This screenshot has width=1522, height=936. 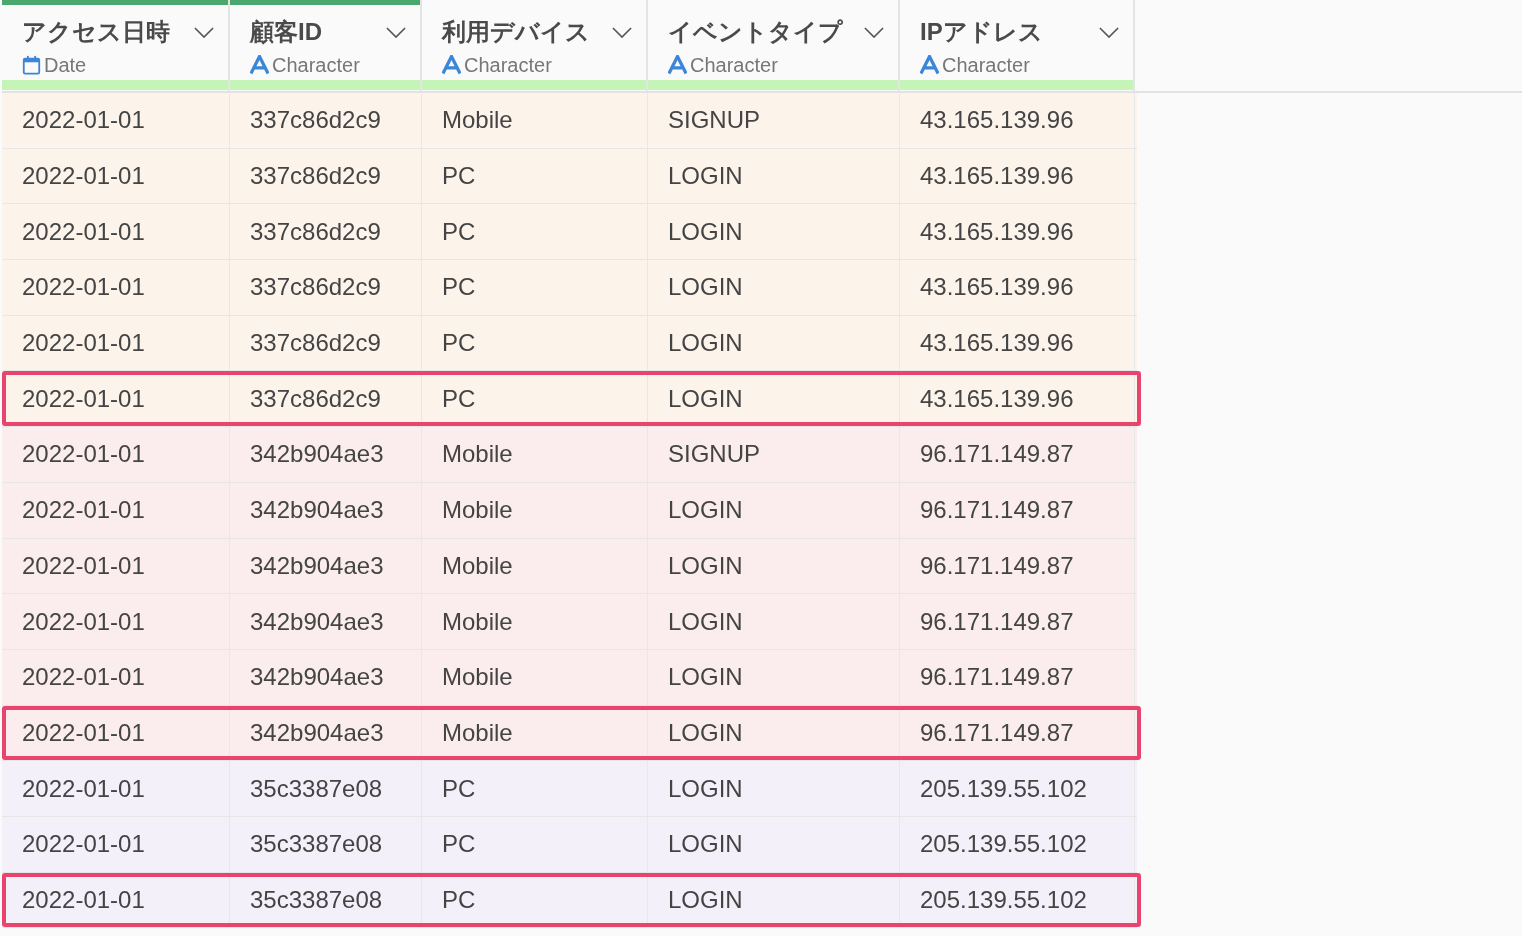 I want to click on column-header: 顧客ID Character, so click(x=326, y=45).